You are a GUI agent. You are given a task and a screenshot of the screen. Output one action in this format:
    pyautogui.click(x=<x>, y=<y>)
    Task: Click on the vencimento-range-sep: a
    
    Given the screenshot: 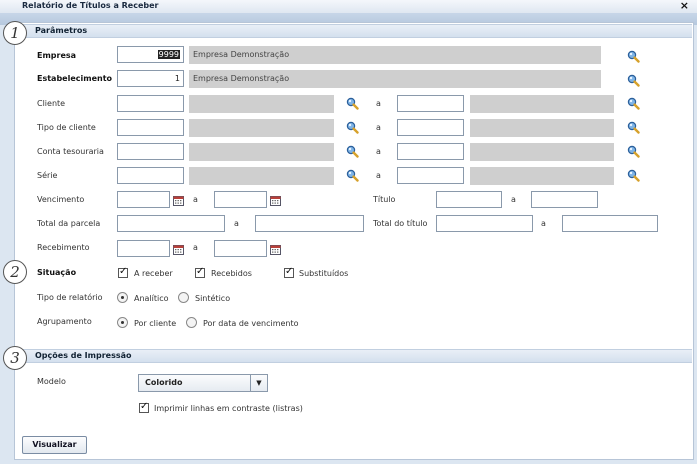 What is the action you would take?
    pyautogui.click(x=195, y=199)
    